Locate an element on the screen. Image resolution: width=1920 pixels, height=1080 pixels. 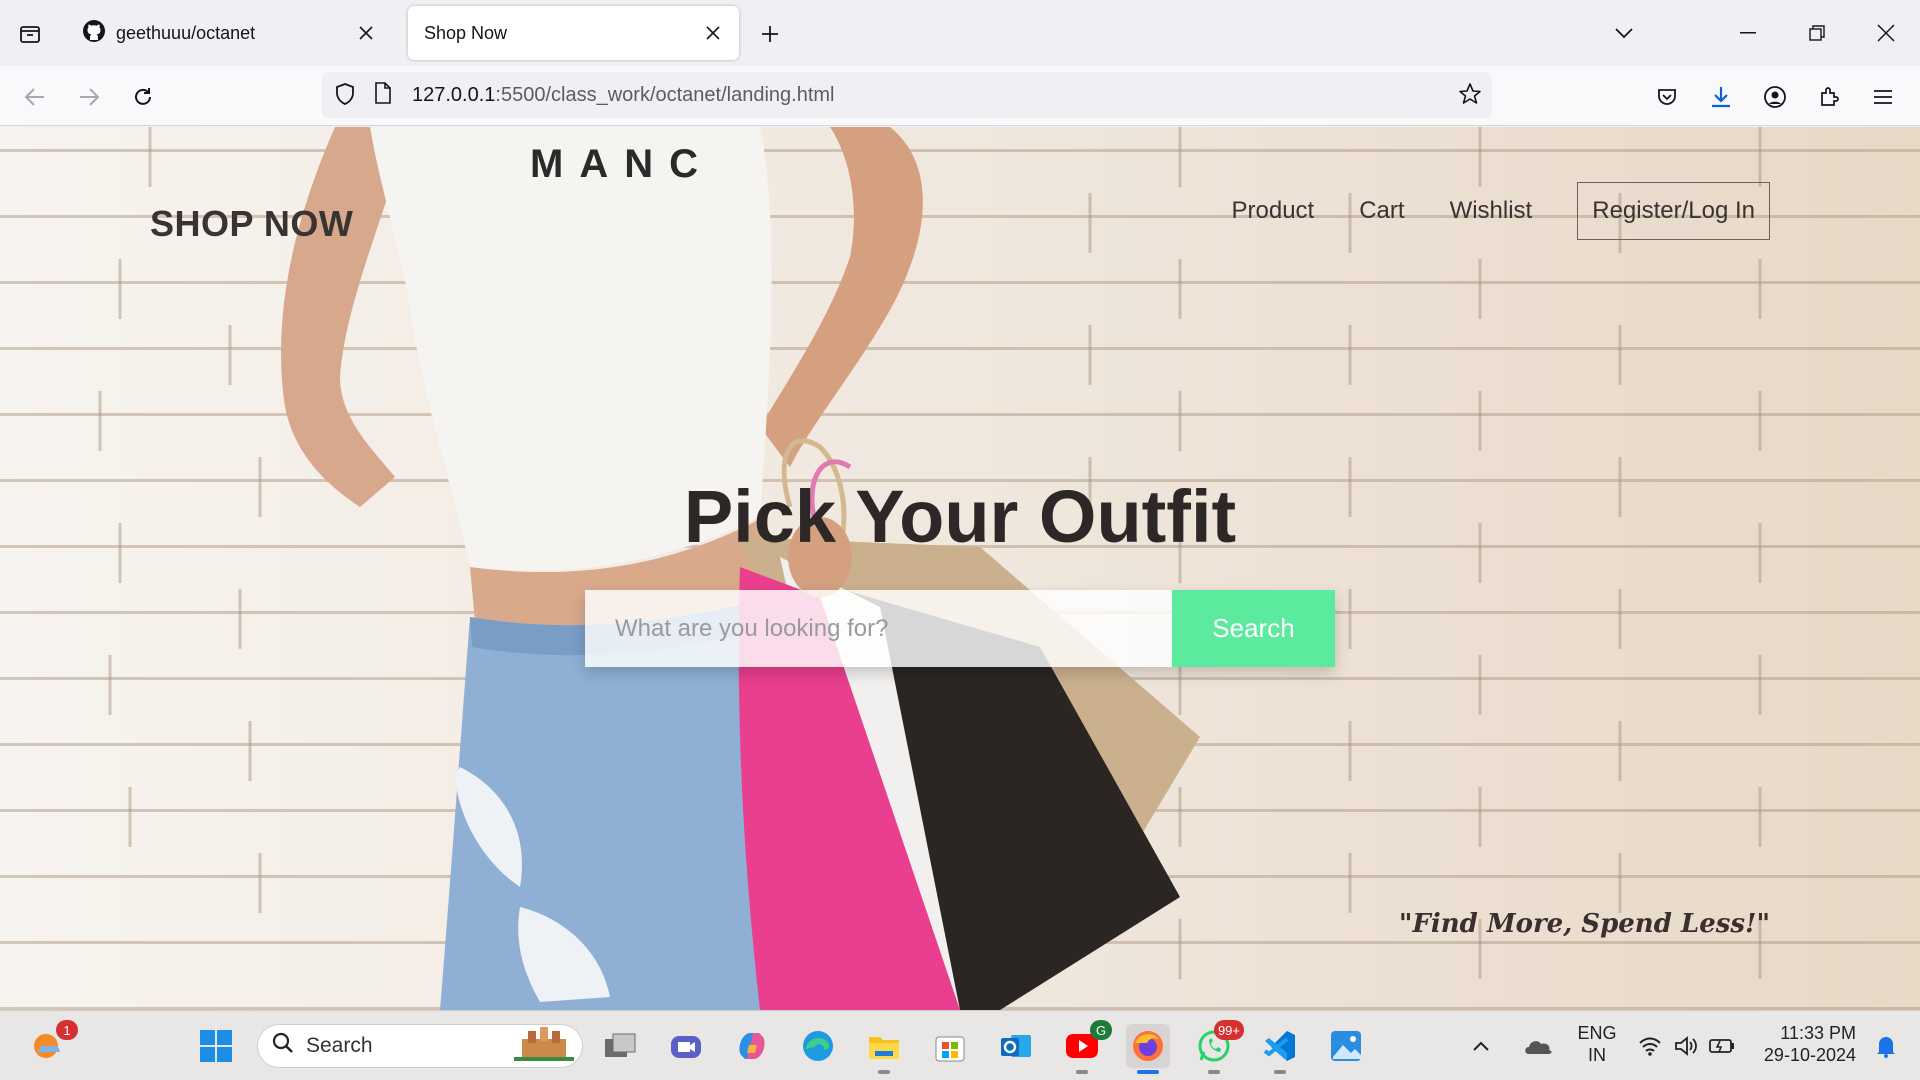
back-arrow-icon is located at coordinates (35, 97).